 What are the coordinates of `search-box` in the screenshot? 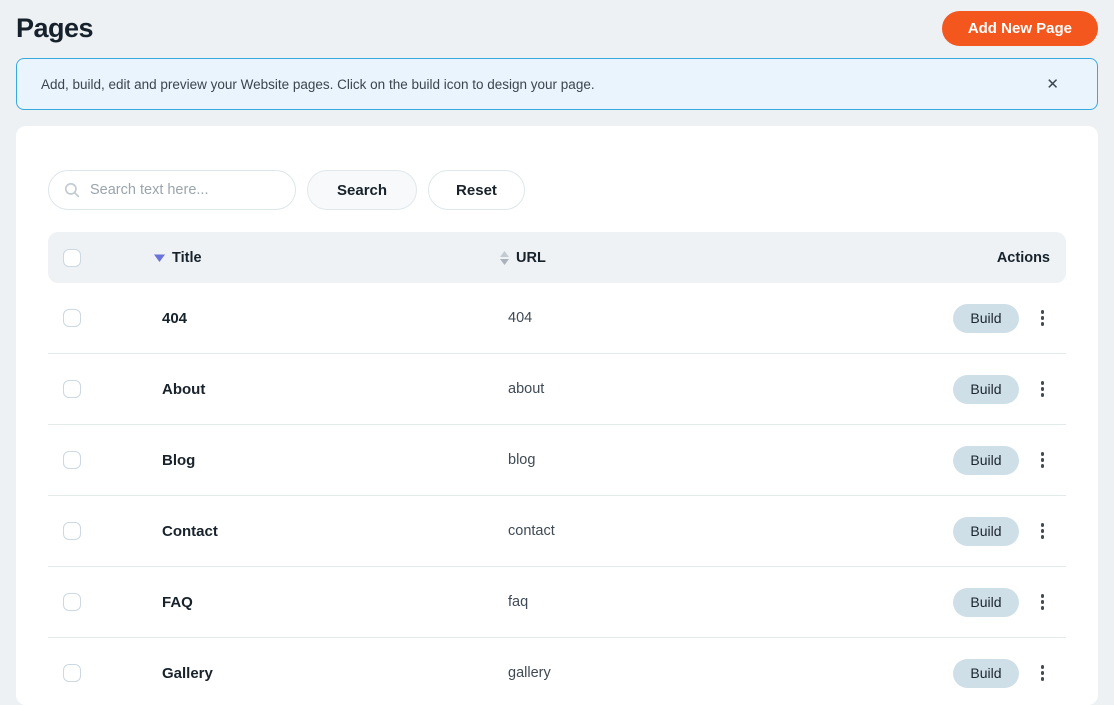 It's located at (172, 190).